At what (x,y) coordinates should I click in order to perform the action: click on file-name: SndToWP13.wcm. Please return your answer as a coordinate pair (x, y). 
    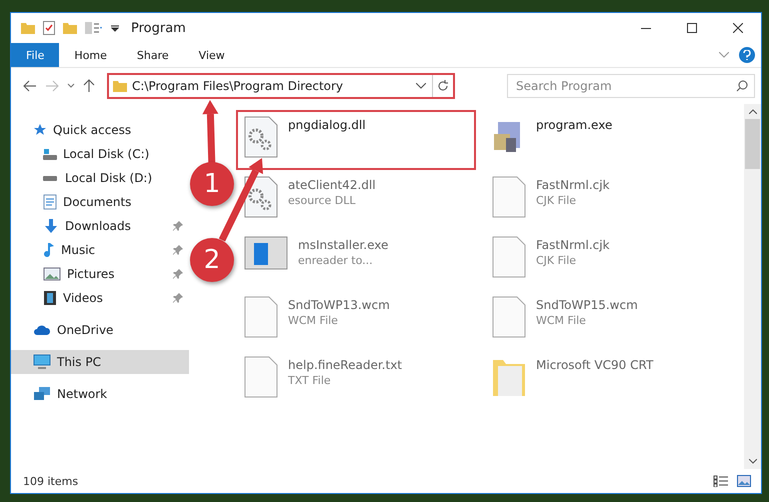
    Looking at the image, I should click on (339, 305).